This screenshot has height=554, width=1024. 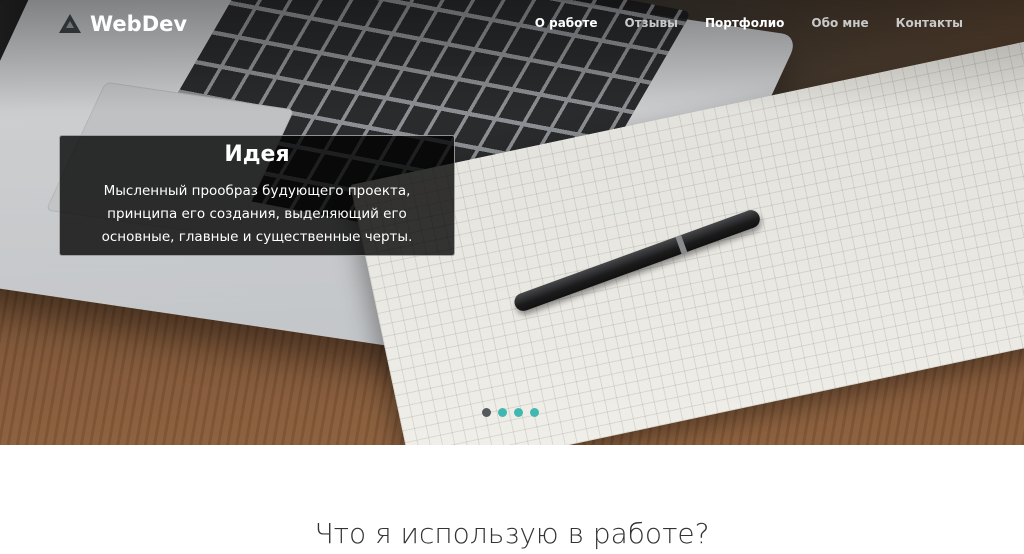 What do you see at coordinates (839, 23) in the screenshot?
I see `nav-link-about-me: Обо мне` at bounding box center [839, 23].